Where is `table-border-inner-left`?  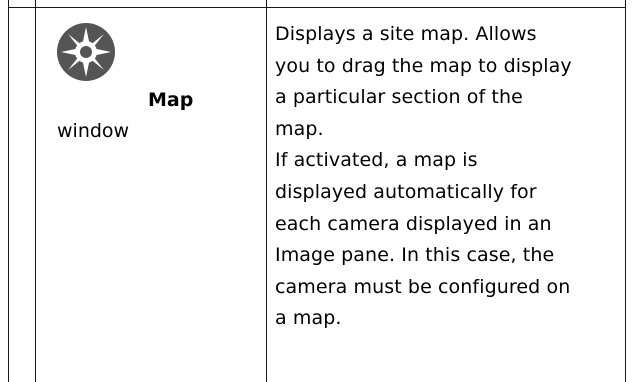
table-border-inner-left is located at coordinates (35, 191).